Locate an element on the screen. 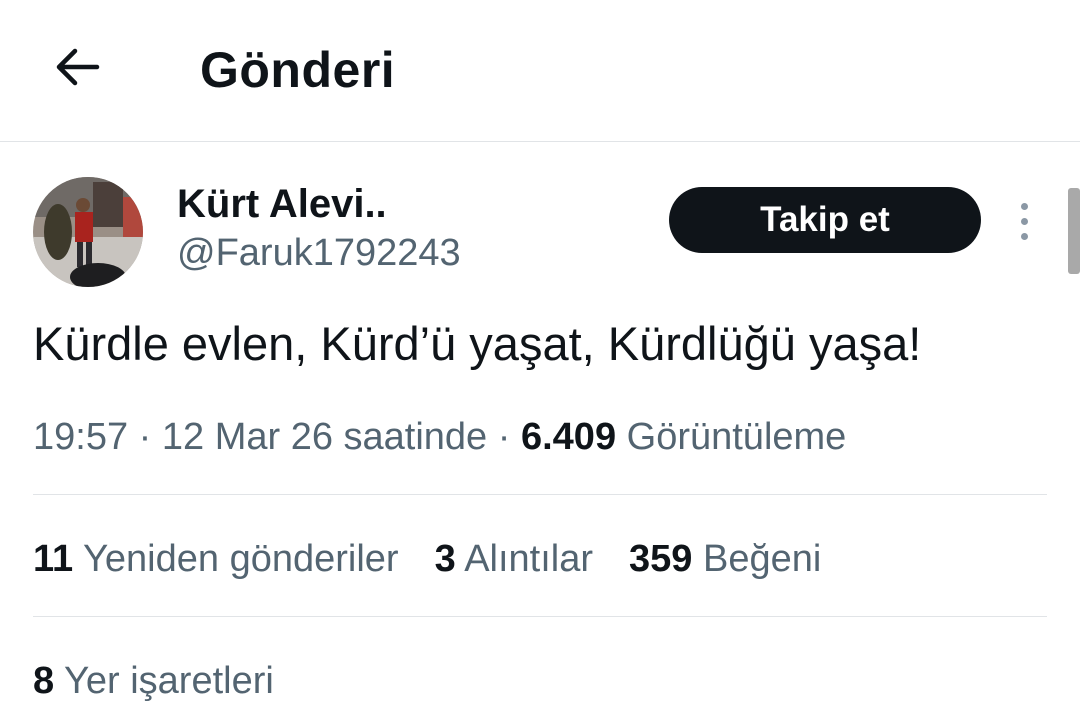 The image size is (1080, 726). views-count: 6.409 is located at coordinates (568, 437).